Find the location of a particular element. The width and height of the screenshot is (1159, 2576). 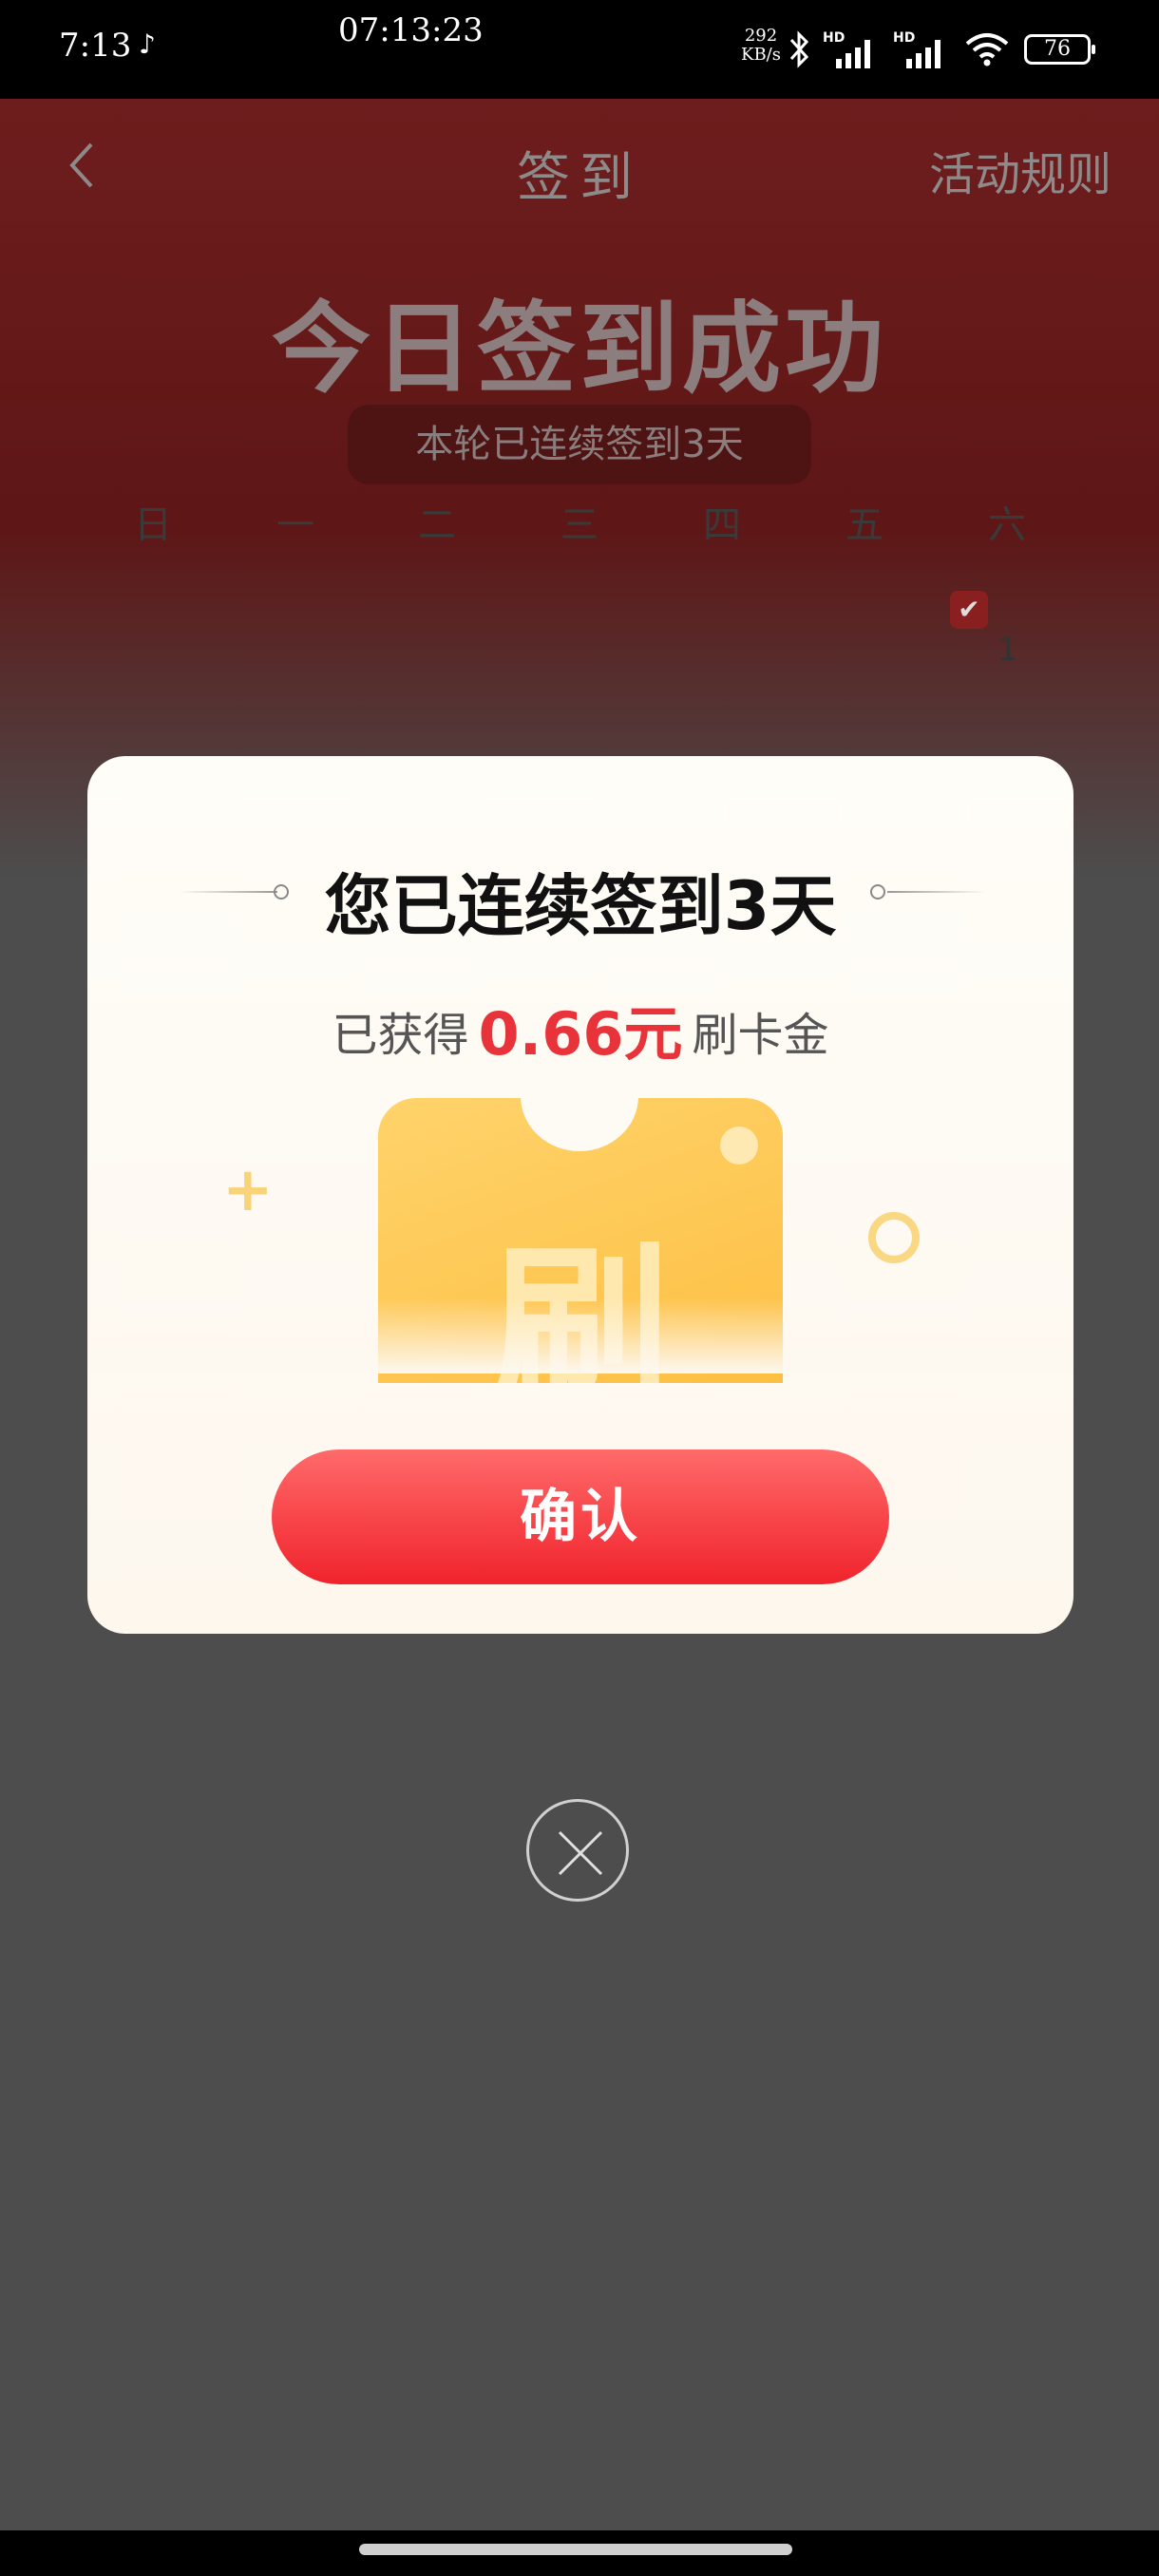

weekday-label: 三 is located at coordinates (579, 525).